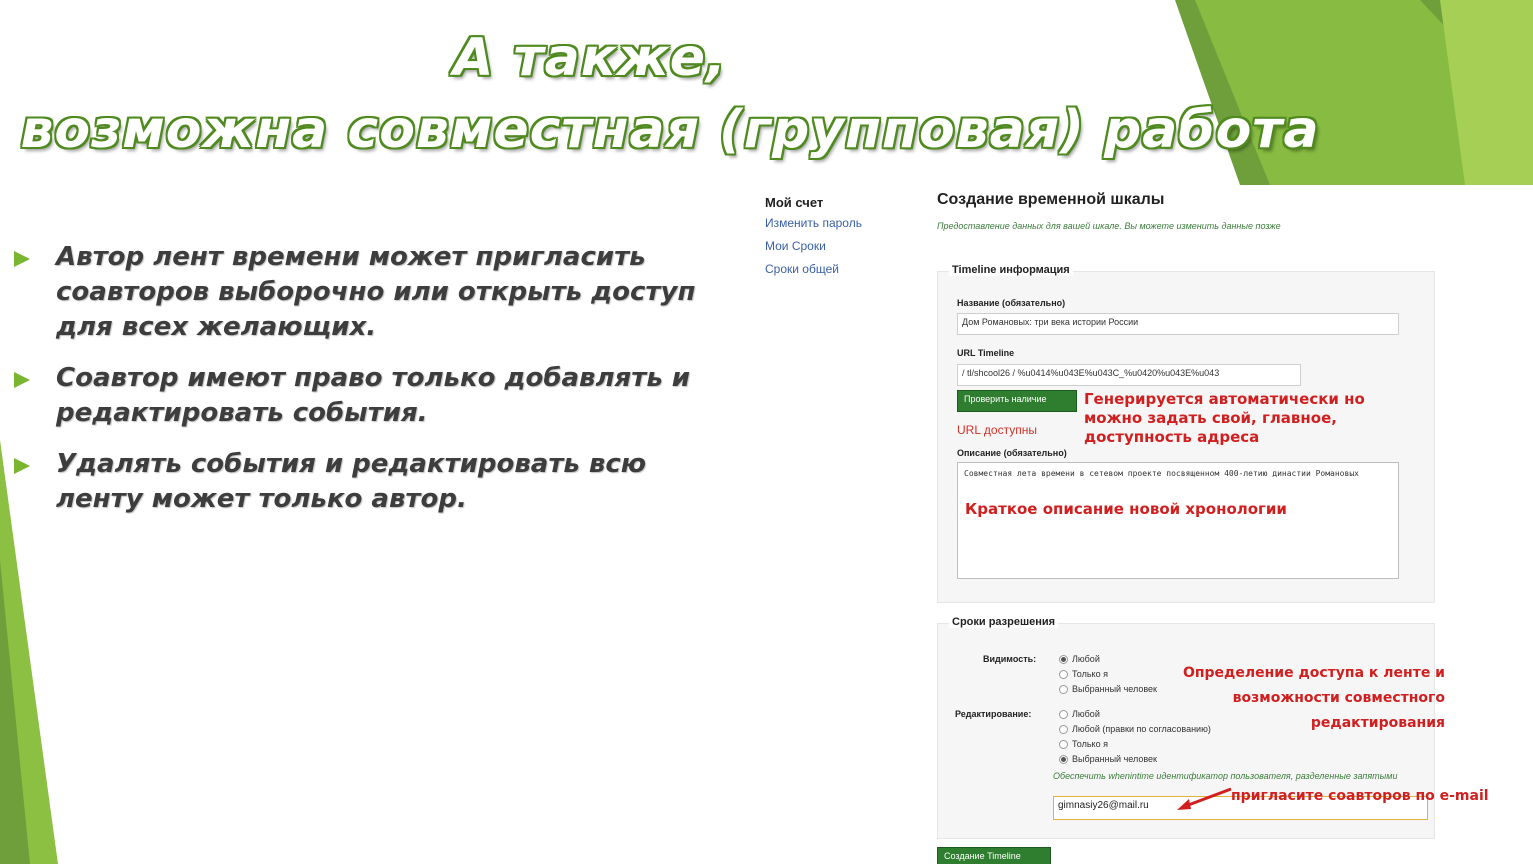  Describe the element at coordinates (1012, 453) in the screenshot. I see `description-label: Описание (обязательно)` at that location.